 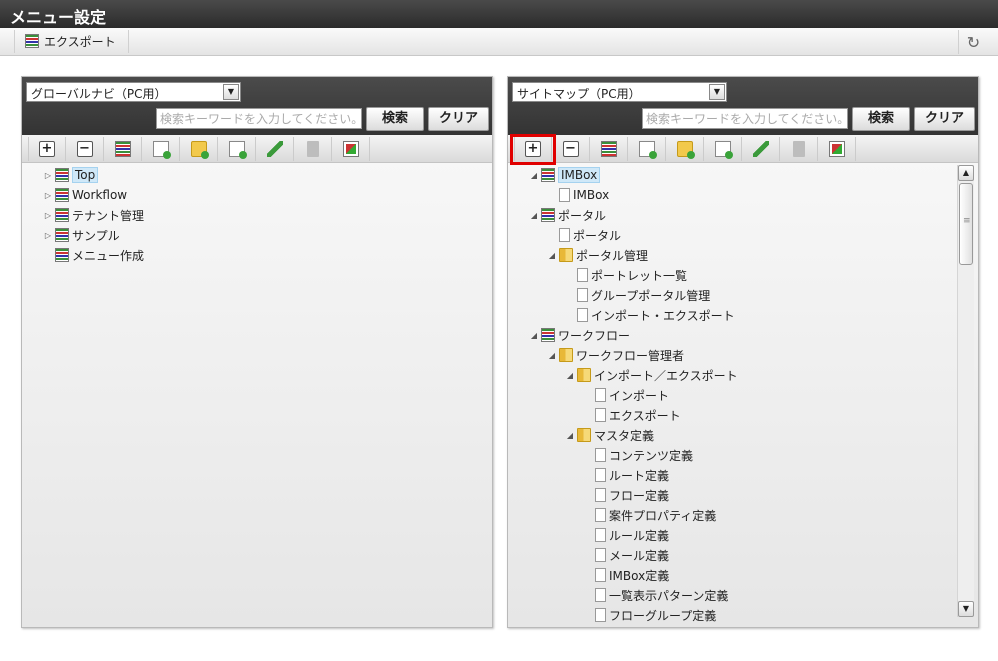 What do you see at coordinates (609, 149) in the screenshot?
I see `add-menu-button-right` at bounding box center [609, 149].